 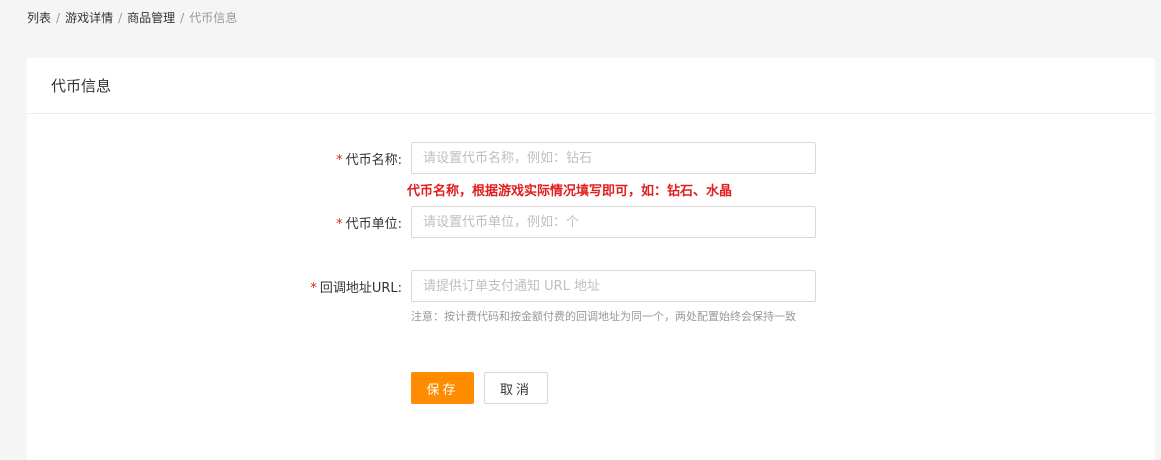 I want to click on currency-unit-label-text: 代币单位:, so click(x=373, y=224).